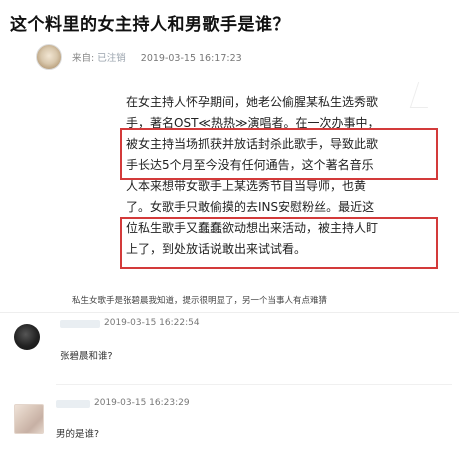 The height and width of the screenshot is (452, 459). What do you see at coordinates (86, 356) in the screenshot?
I see `comment-text: 张碧晨和谁?` at bounding box center [86, 356].